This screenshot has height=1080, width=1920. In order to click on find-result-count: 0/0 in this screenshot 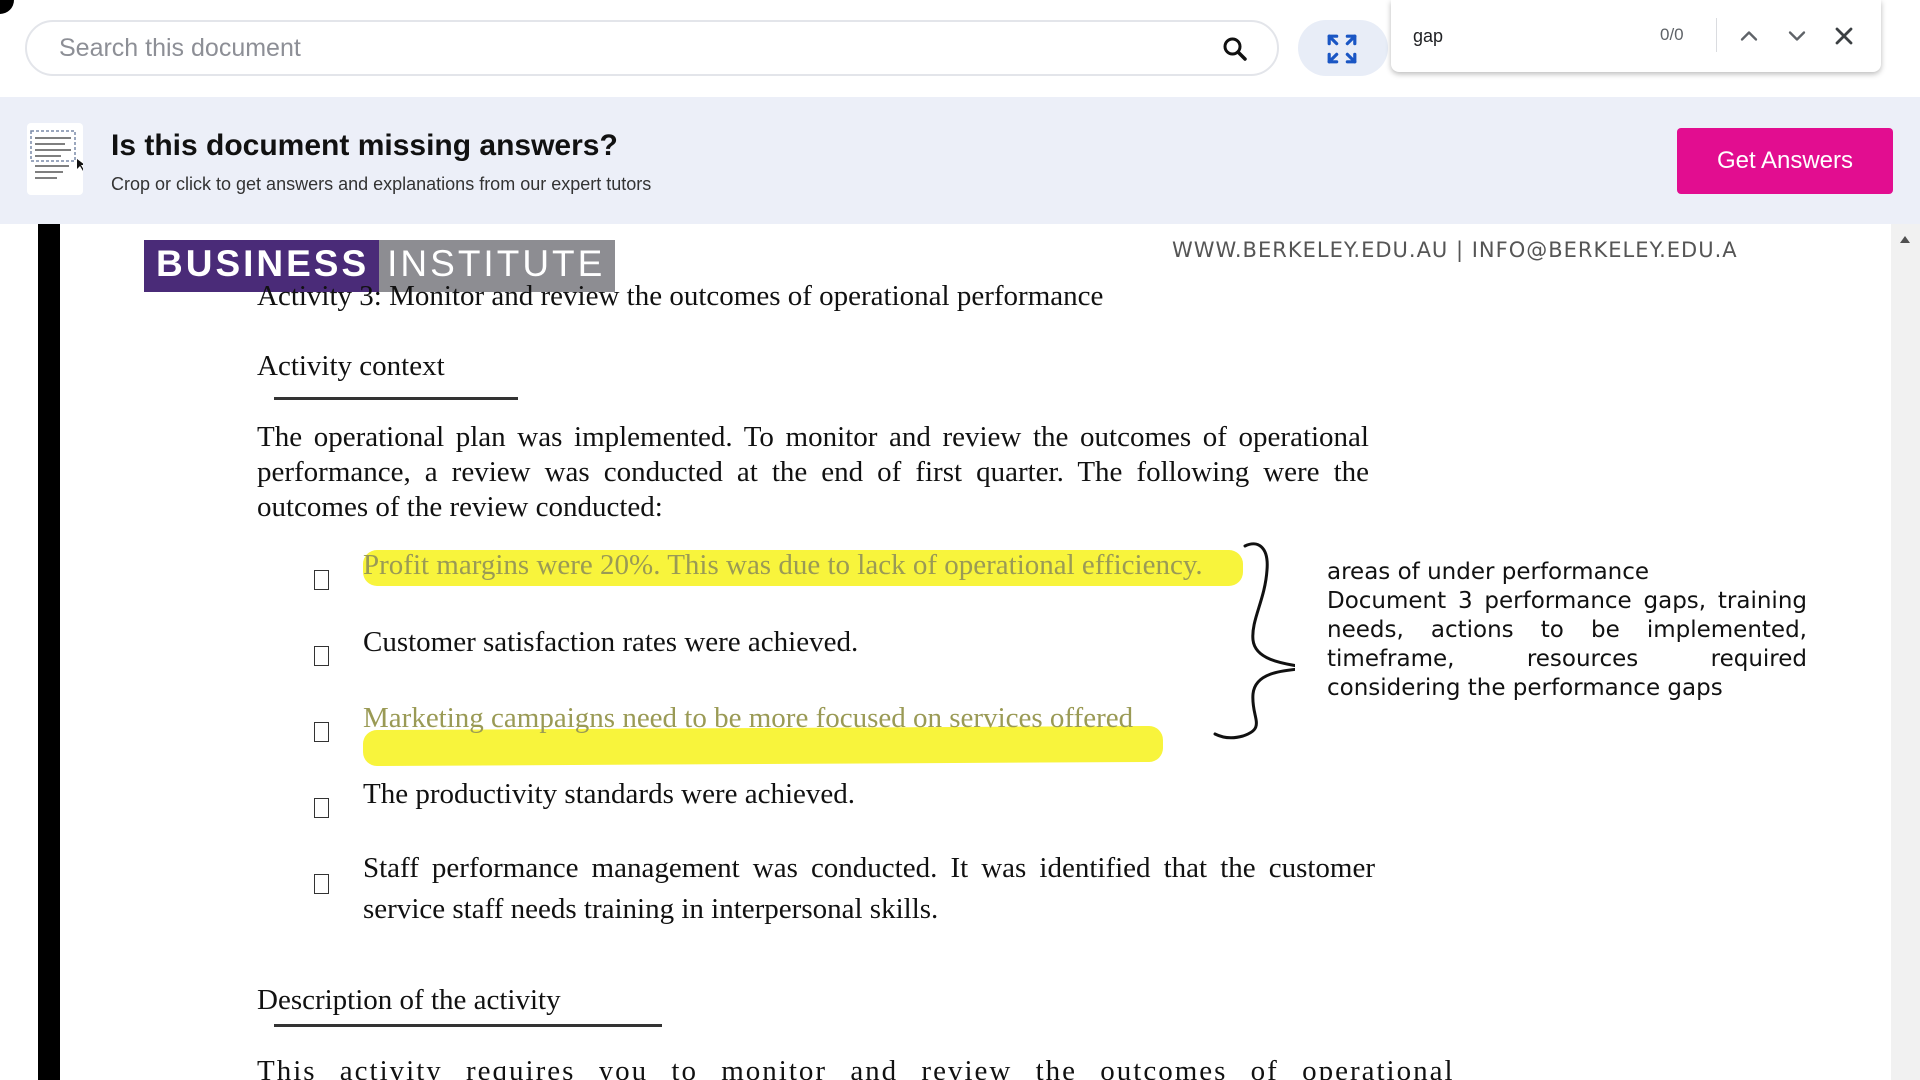, I will do `click(1672, 34)`.